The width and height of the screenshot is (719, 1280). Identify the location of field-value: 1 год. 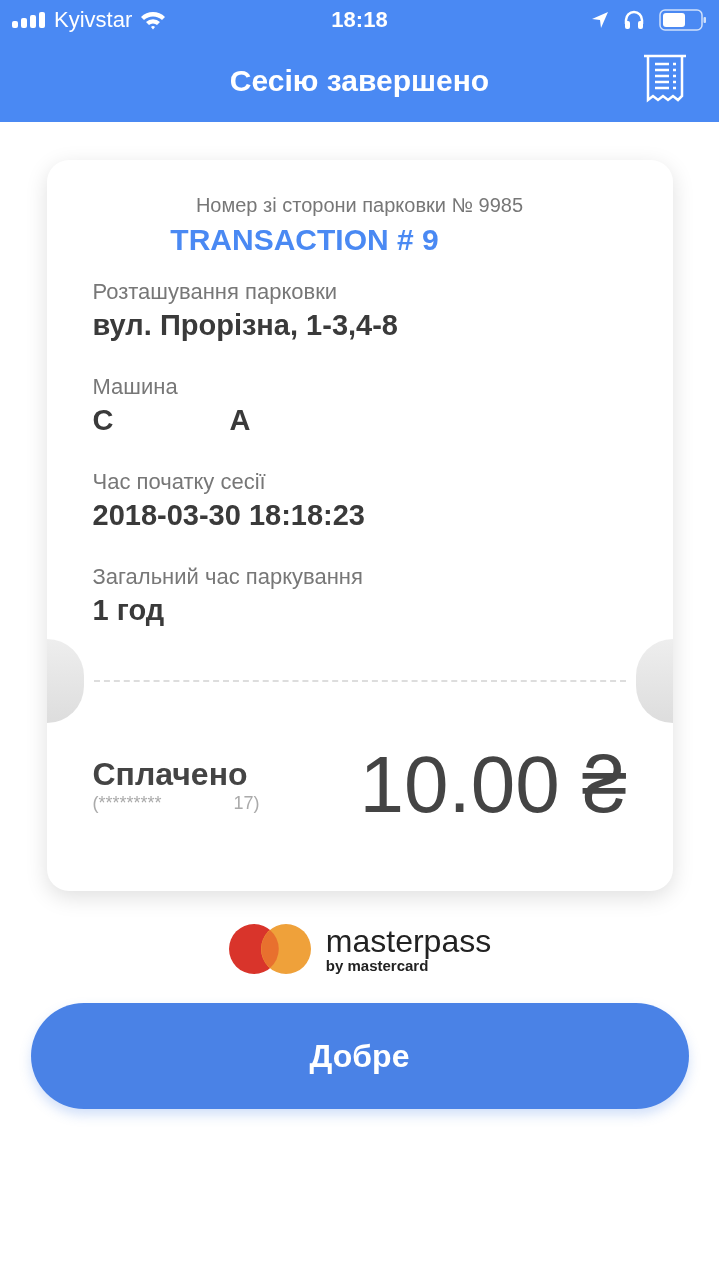
(129, 610).